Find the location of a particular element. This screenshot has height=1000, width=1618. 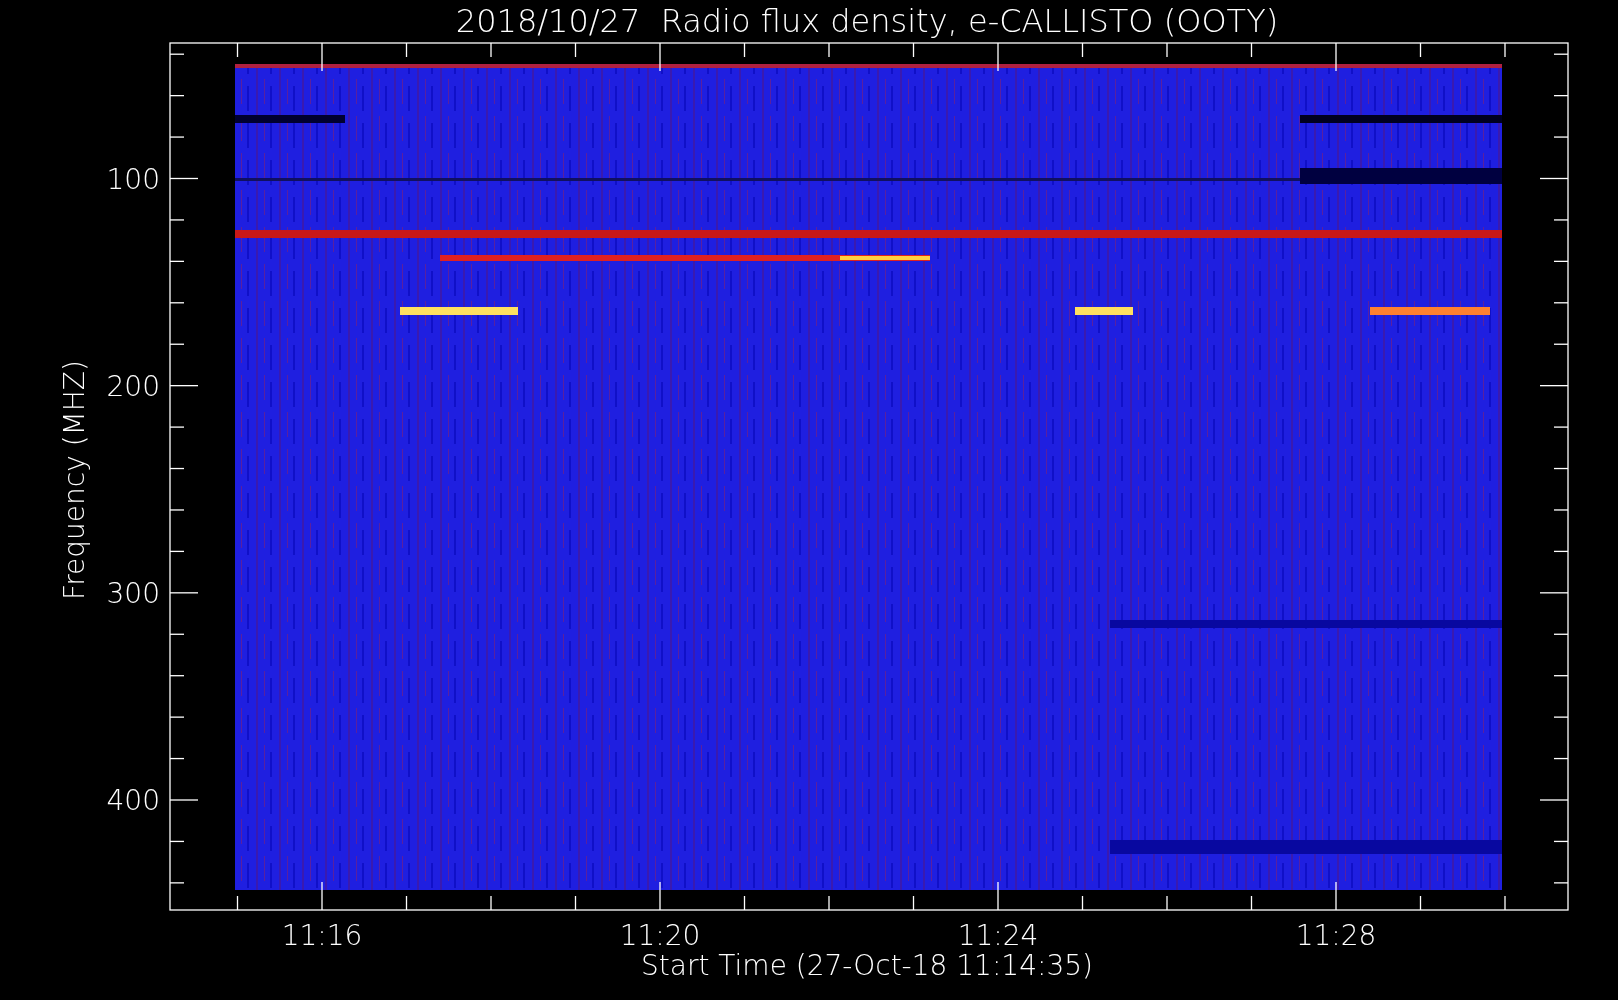

y-tick-label: 100 is located at coordinates (133, 179).